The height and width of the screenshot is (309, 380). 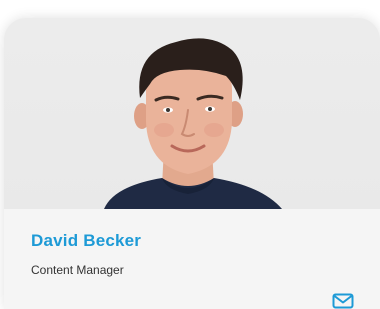 I want to click on mail-icon, so click(x=343, y=301).